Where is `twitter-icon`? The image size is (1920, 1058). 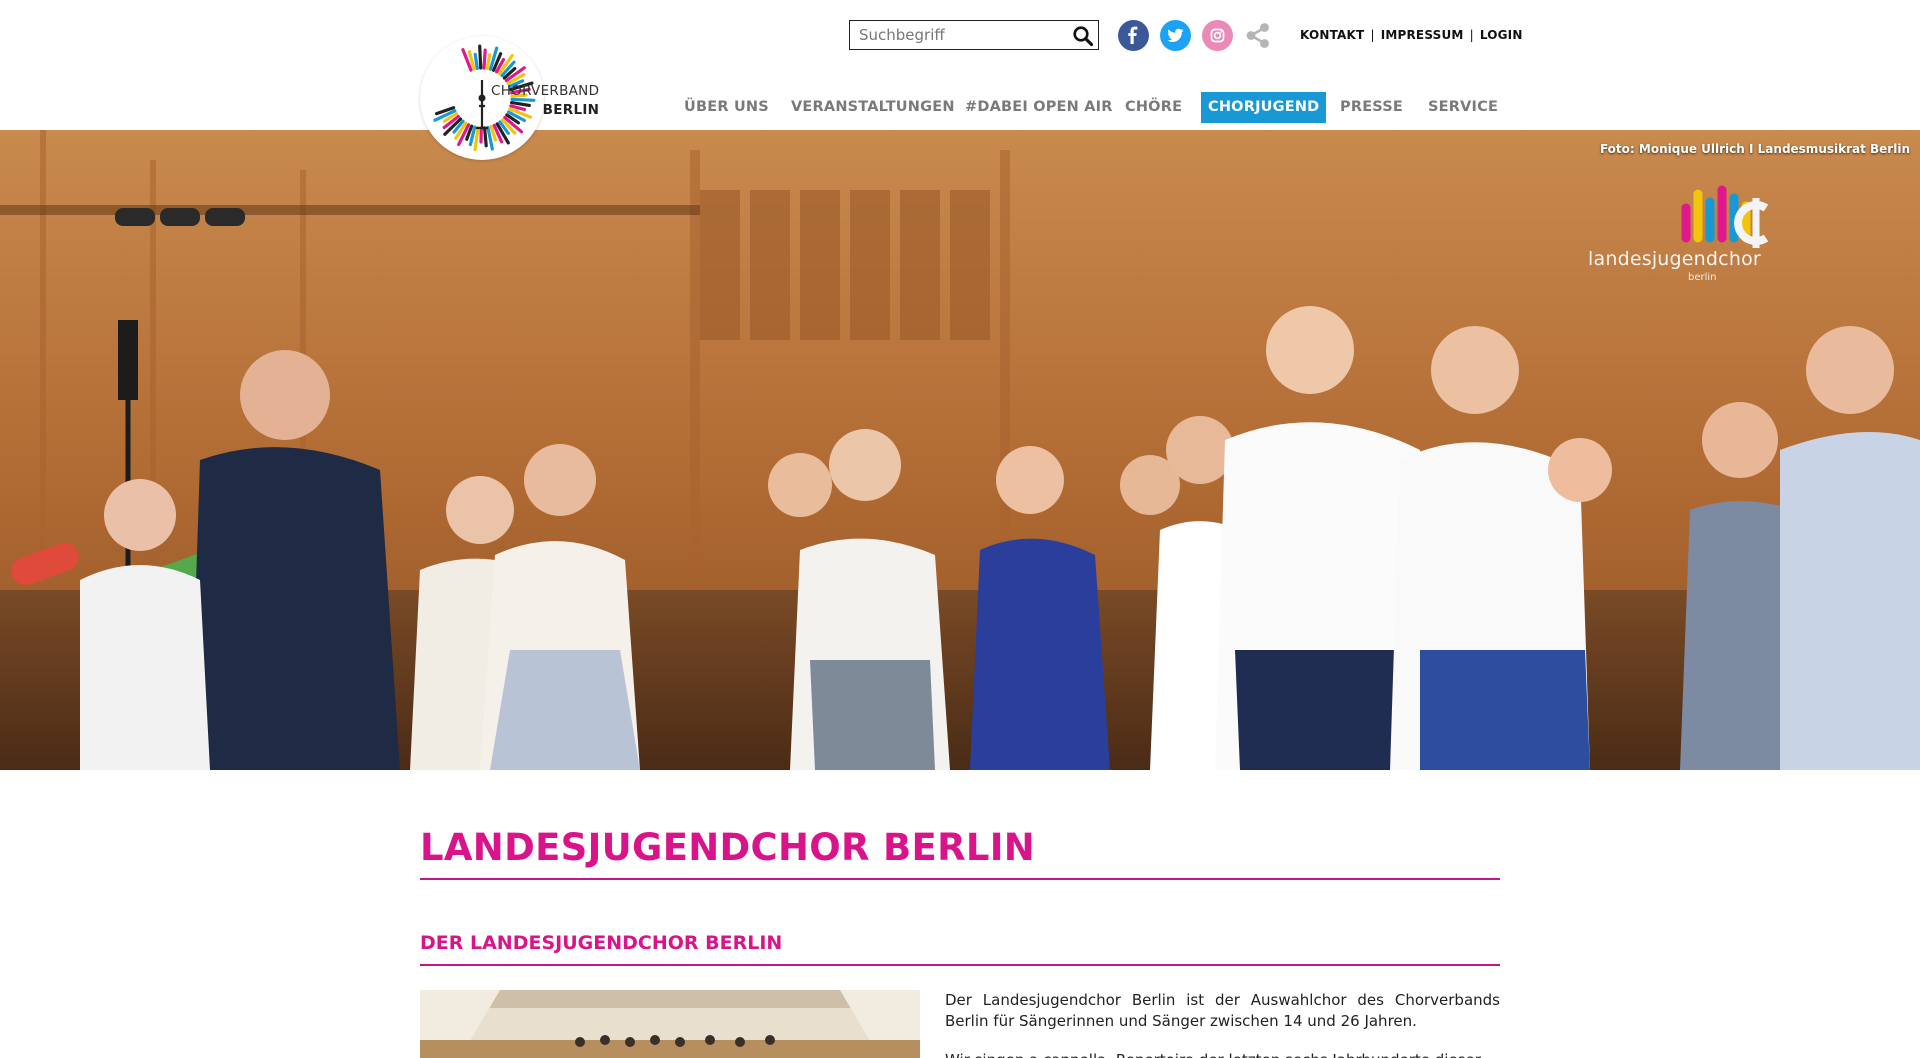 twitter-icon is located at coordinates (1175, 35).